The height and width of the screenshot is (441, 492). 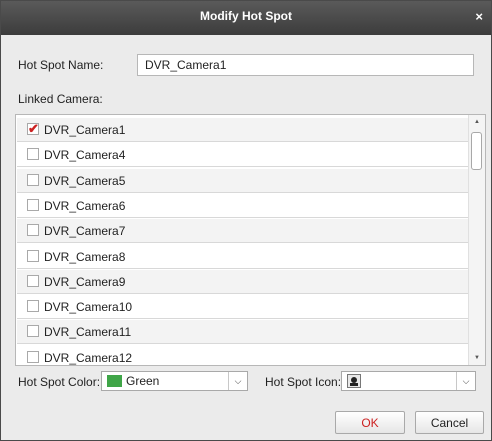 I want to click on camera-list-item: DVR_Camera4, so click(x=243, y=155).